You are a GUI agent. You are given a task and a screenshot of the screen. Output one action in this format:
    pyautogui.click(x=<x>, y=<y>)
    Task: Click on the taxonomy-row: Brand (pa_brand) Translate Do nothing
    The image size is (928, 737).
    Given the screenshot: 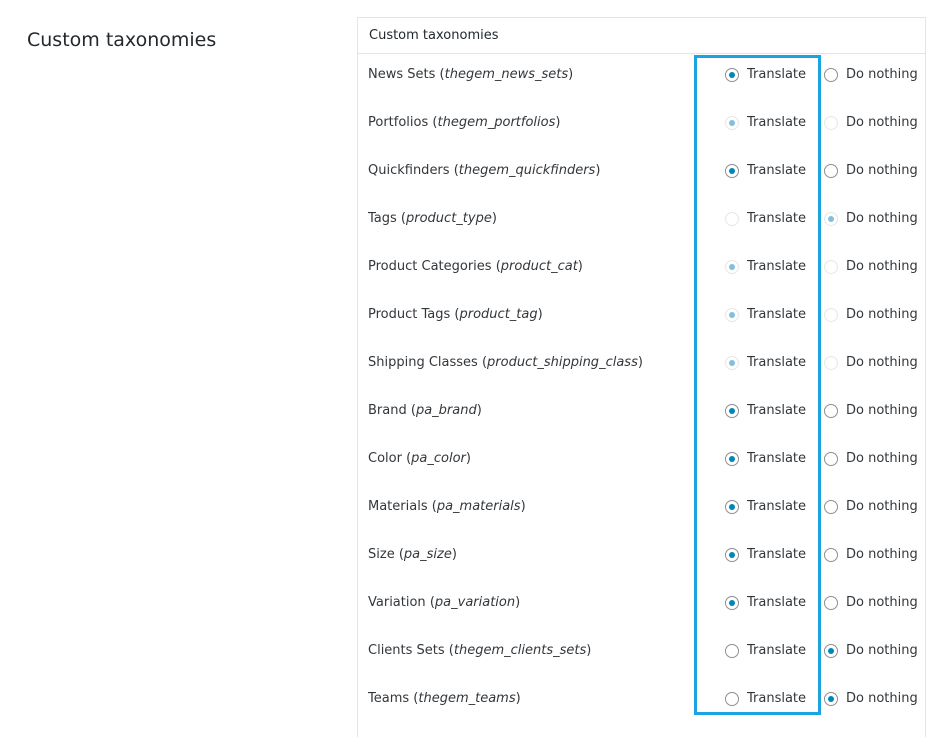 What is the action you would take?
    pyautogui.click(x=641, y=386)
    